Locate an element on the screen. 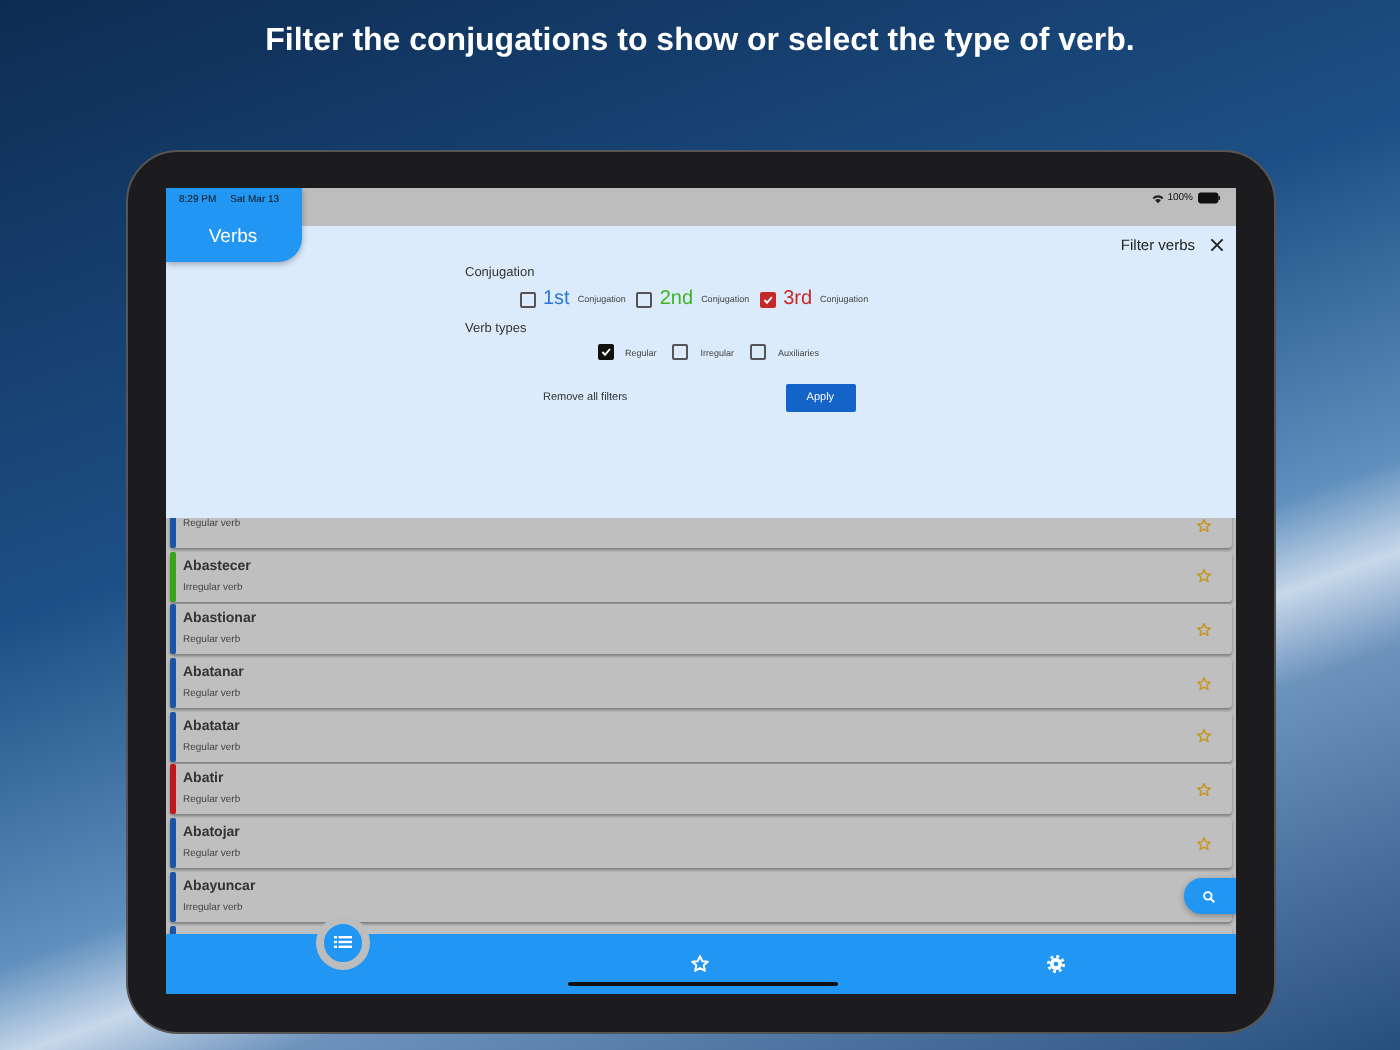 This screenshot has width=1400, height=1050. list-icon is located at coordinates (343, 942).